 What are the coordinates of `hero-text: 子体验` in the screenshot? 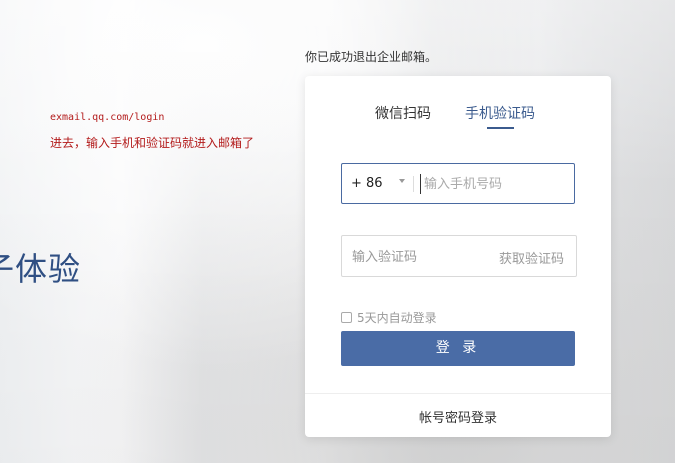 It's located at (41, 269).